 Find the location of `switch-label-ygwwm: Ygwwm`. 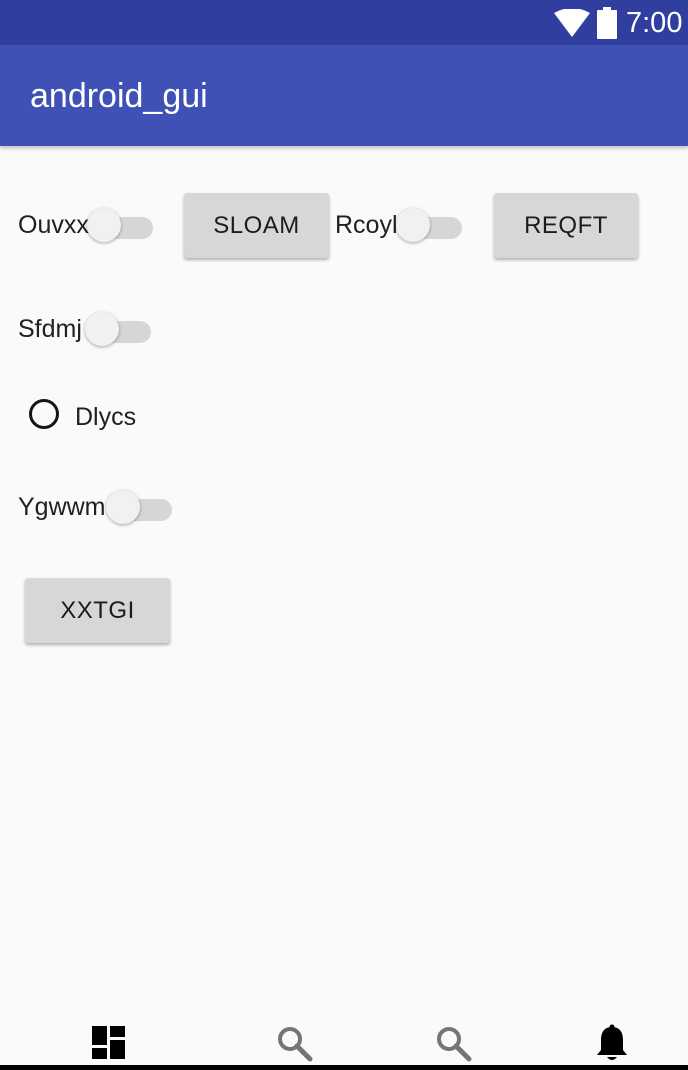

switch-label-ygwwm: Ygwwm is located at coordinates (62, 507).